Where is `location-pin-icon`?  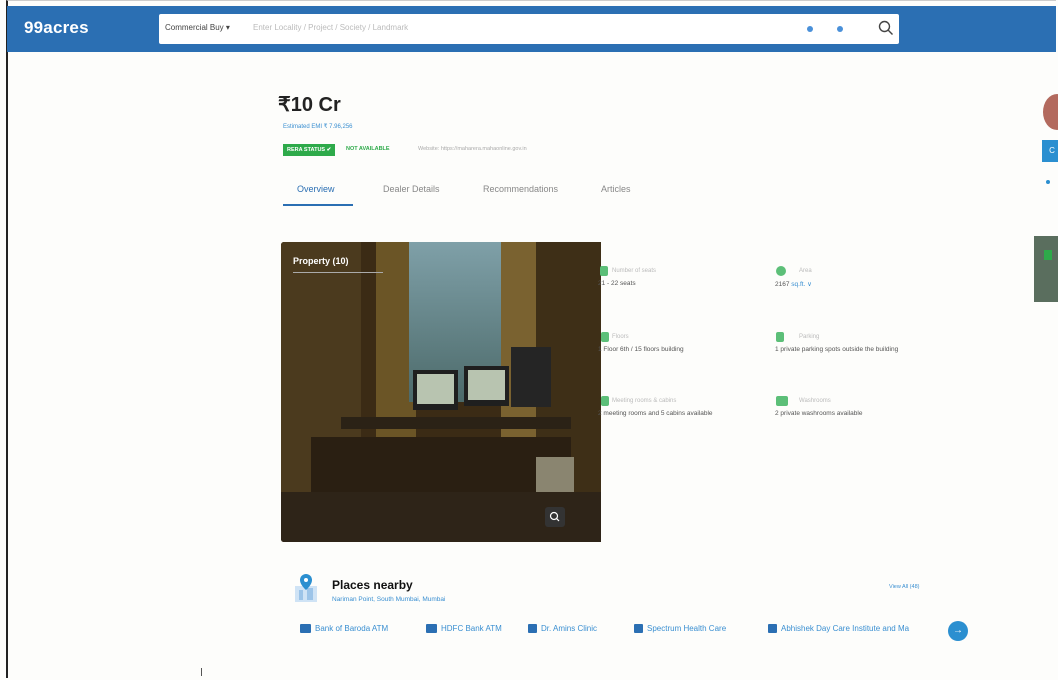 location-pin-icon is located at coordinates (306, 588).